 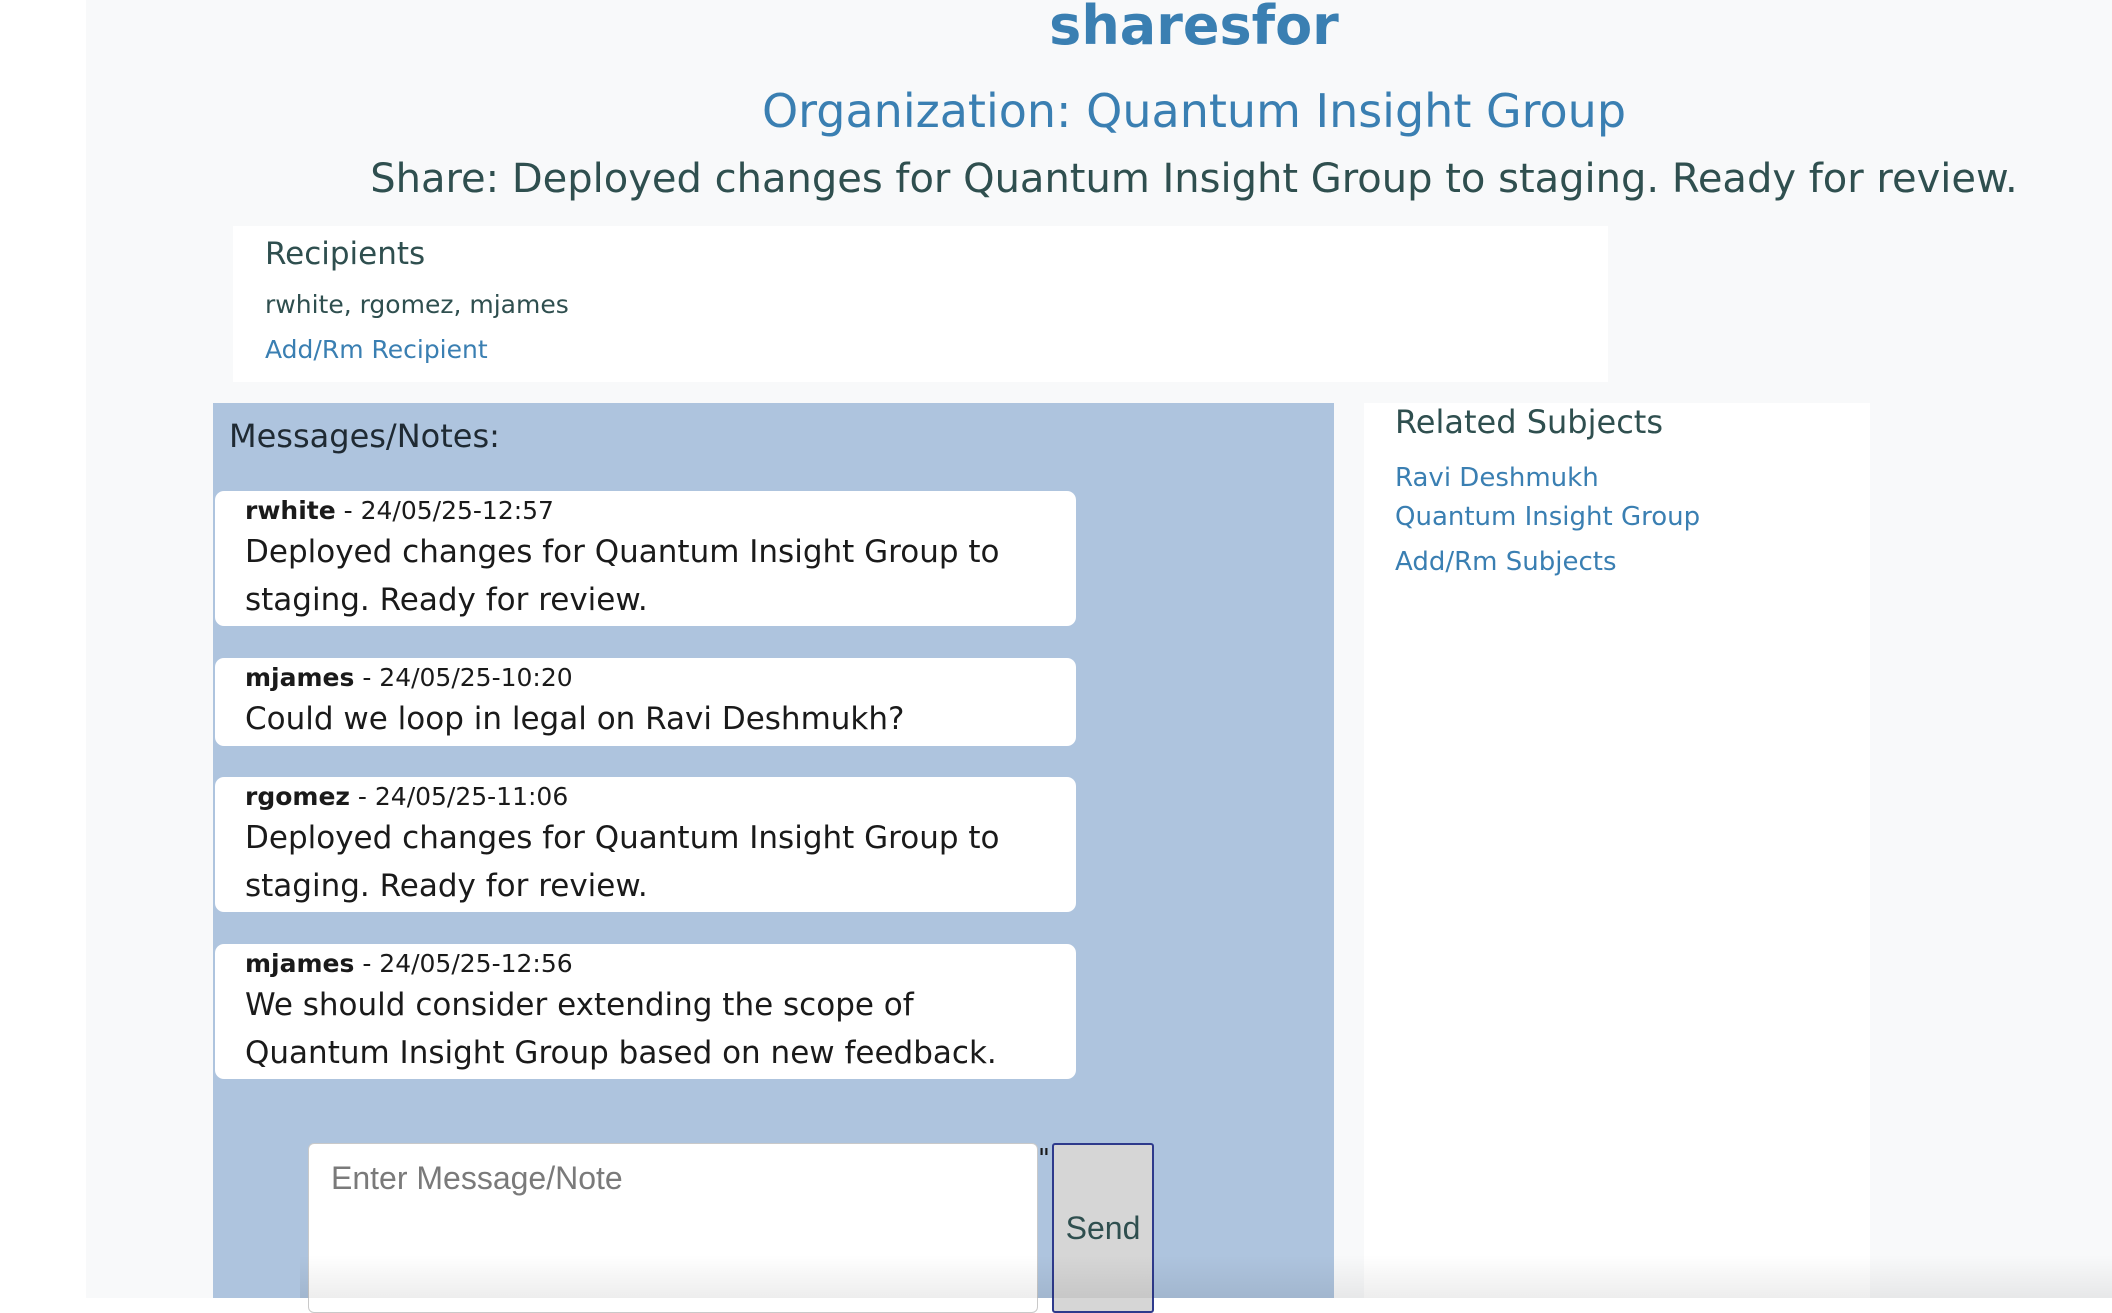 I want to click on send-button: Send, so click(x=1103, y=1228).